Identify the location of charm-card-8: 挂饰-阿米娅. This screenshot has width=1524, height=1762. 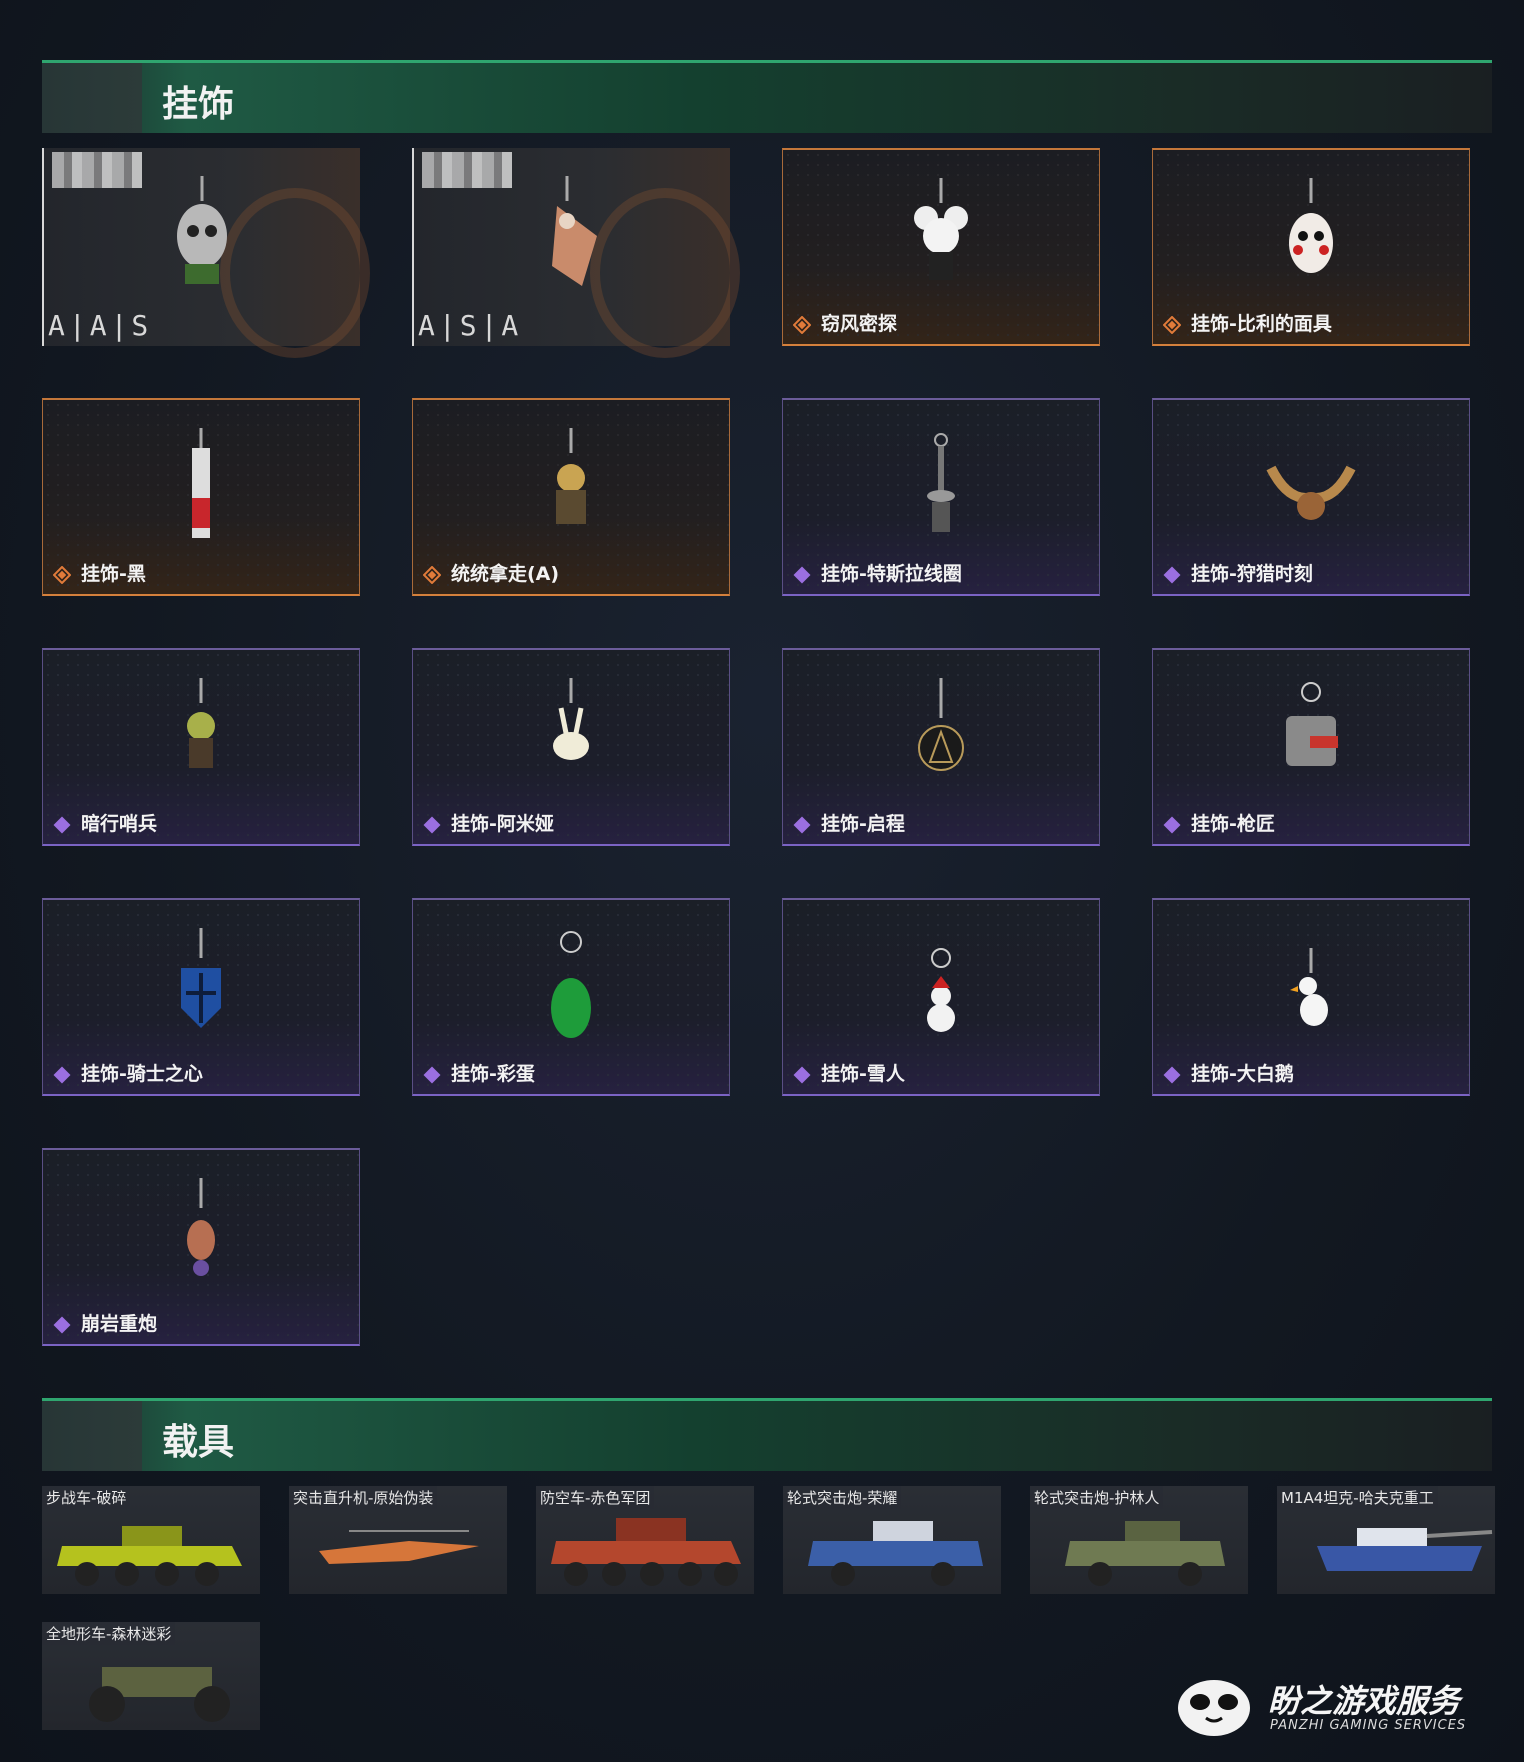
(571, 747).